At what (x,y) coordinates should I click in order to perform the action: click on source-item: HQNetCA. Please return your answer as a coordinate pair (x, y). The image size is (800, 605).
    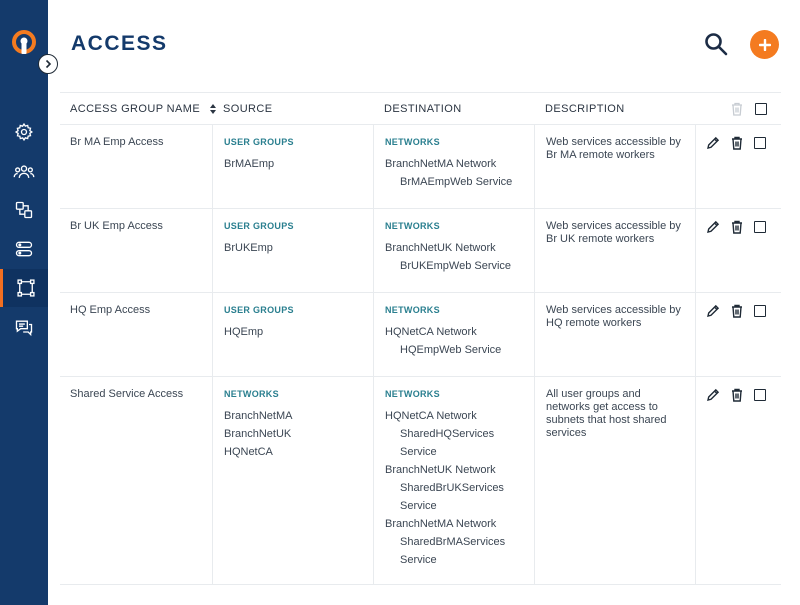
    Looking at the image, I should click on (248, 452).